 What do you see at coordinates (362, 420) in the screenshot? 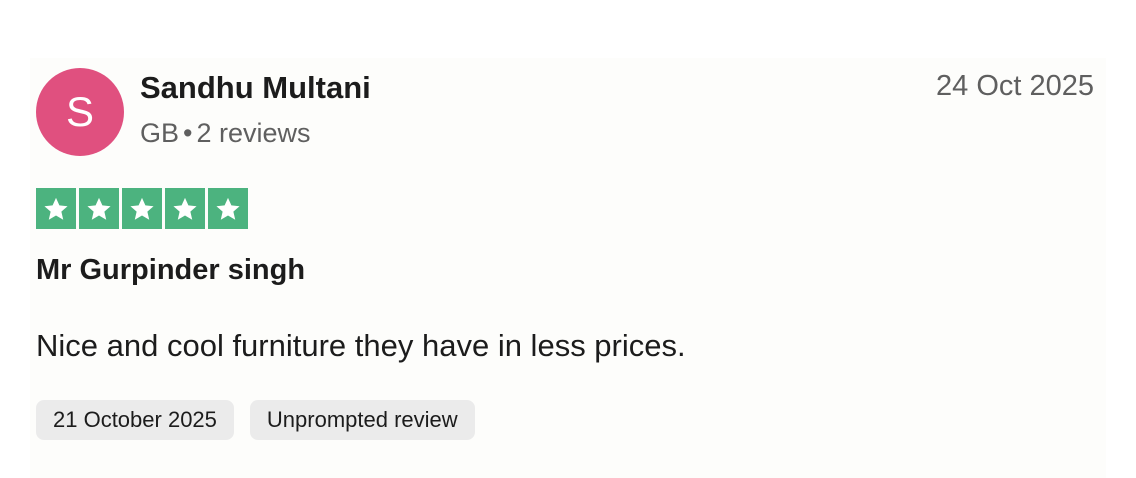
I see `unprompted-review-badge: Unprompted review` at bounding box center [362, 420].